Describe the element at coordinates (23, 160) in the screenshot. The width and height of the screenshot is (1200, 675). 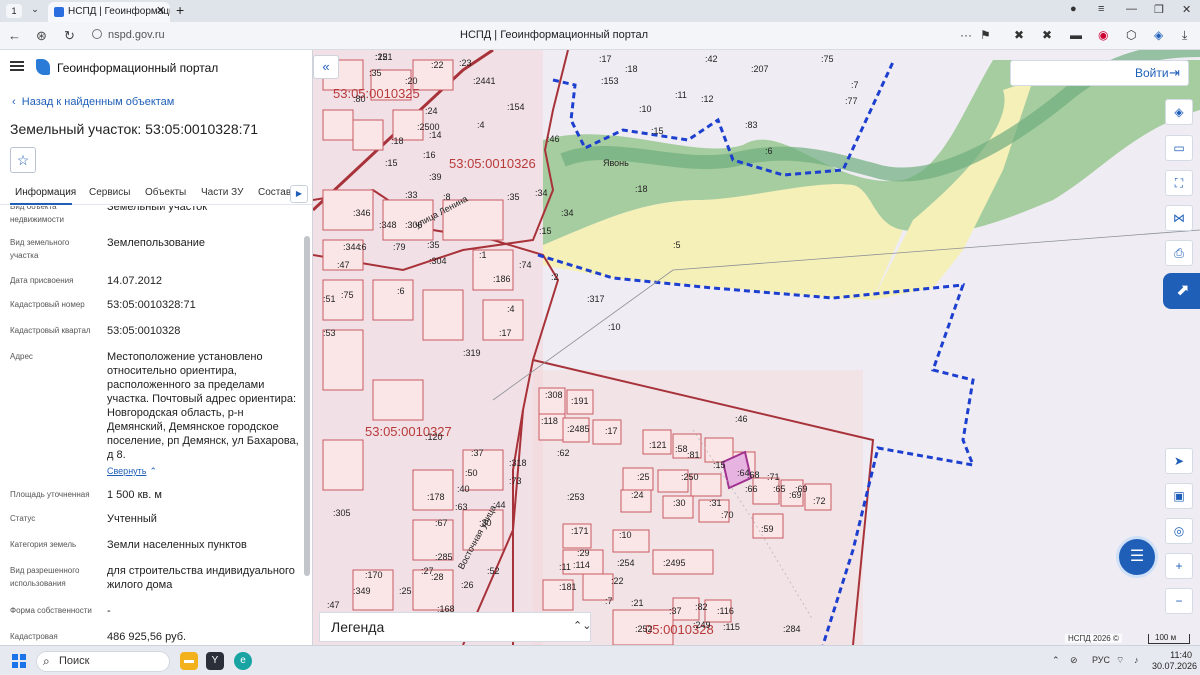
I see `favorite-star-icon: ☆` at that location.